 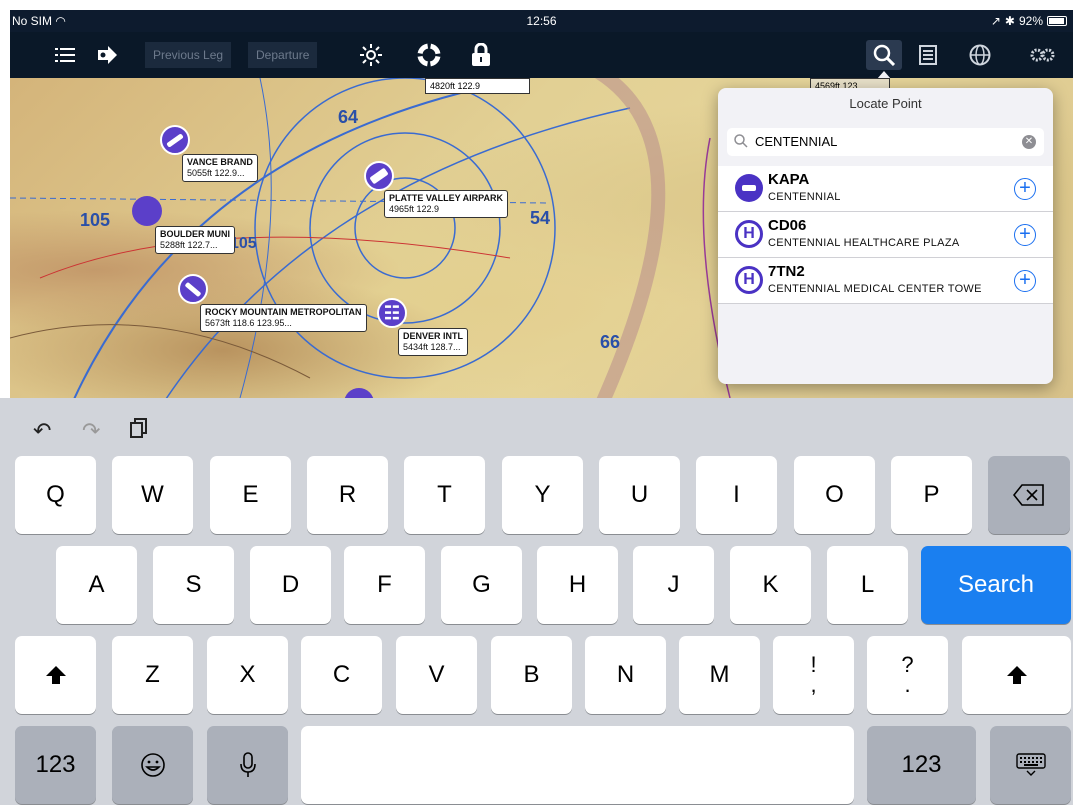 What do you see at coordinates (91, 431) in the screenshot?
I see `redo-icon: ↷` at bounding box center [91, 431].